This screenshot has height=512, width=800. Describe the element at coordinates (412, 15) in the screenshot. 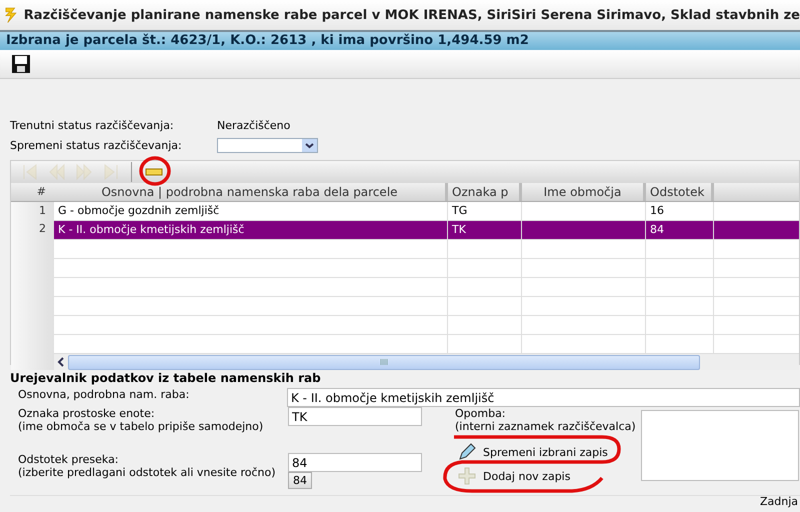

I see `window-title: Razčiščevanje planirane namenske rabe parcel v MOK IRENAS, SiriSiri Serena Sirimavo, Sklad stavbnih ze` at that location.